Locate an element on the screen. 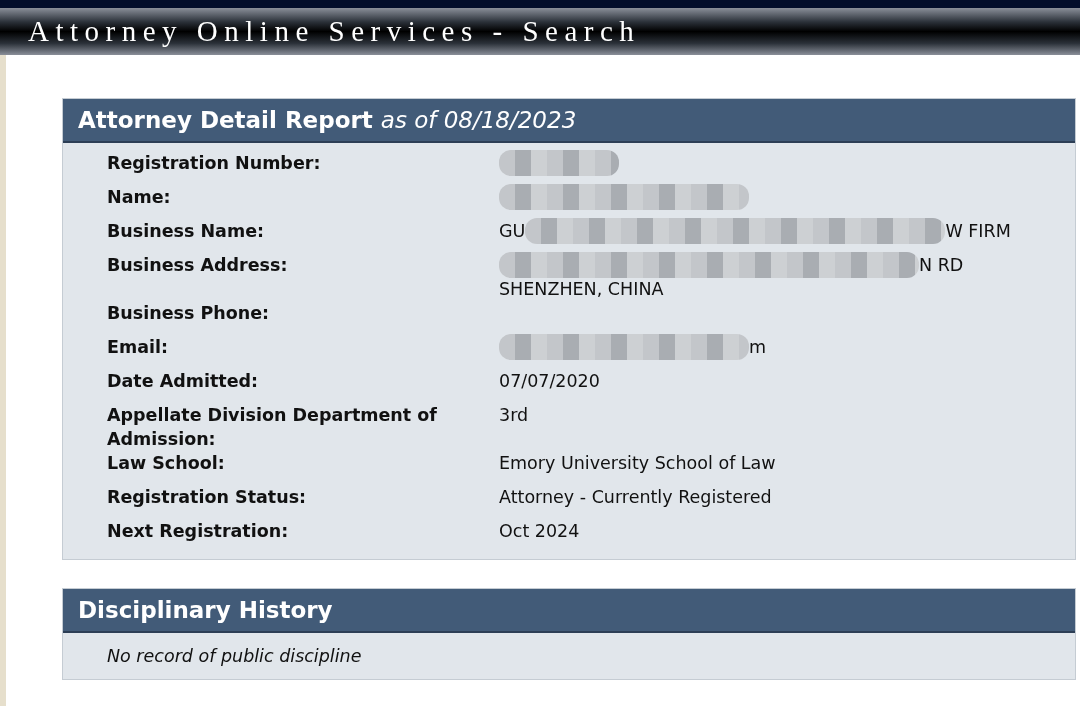 The height and width of the screenshot is (706, 1080). field-value: Oct 2024 is located at coordinates (539, 531).